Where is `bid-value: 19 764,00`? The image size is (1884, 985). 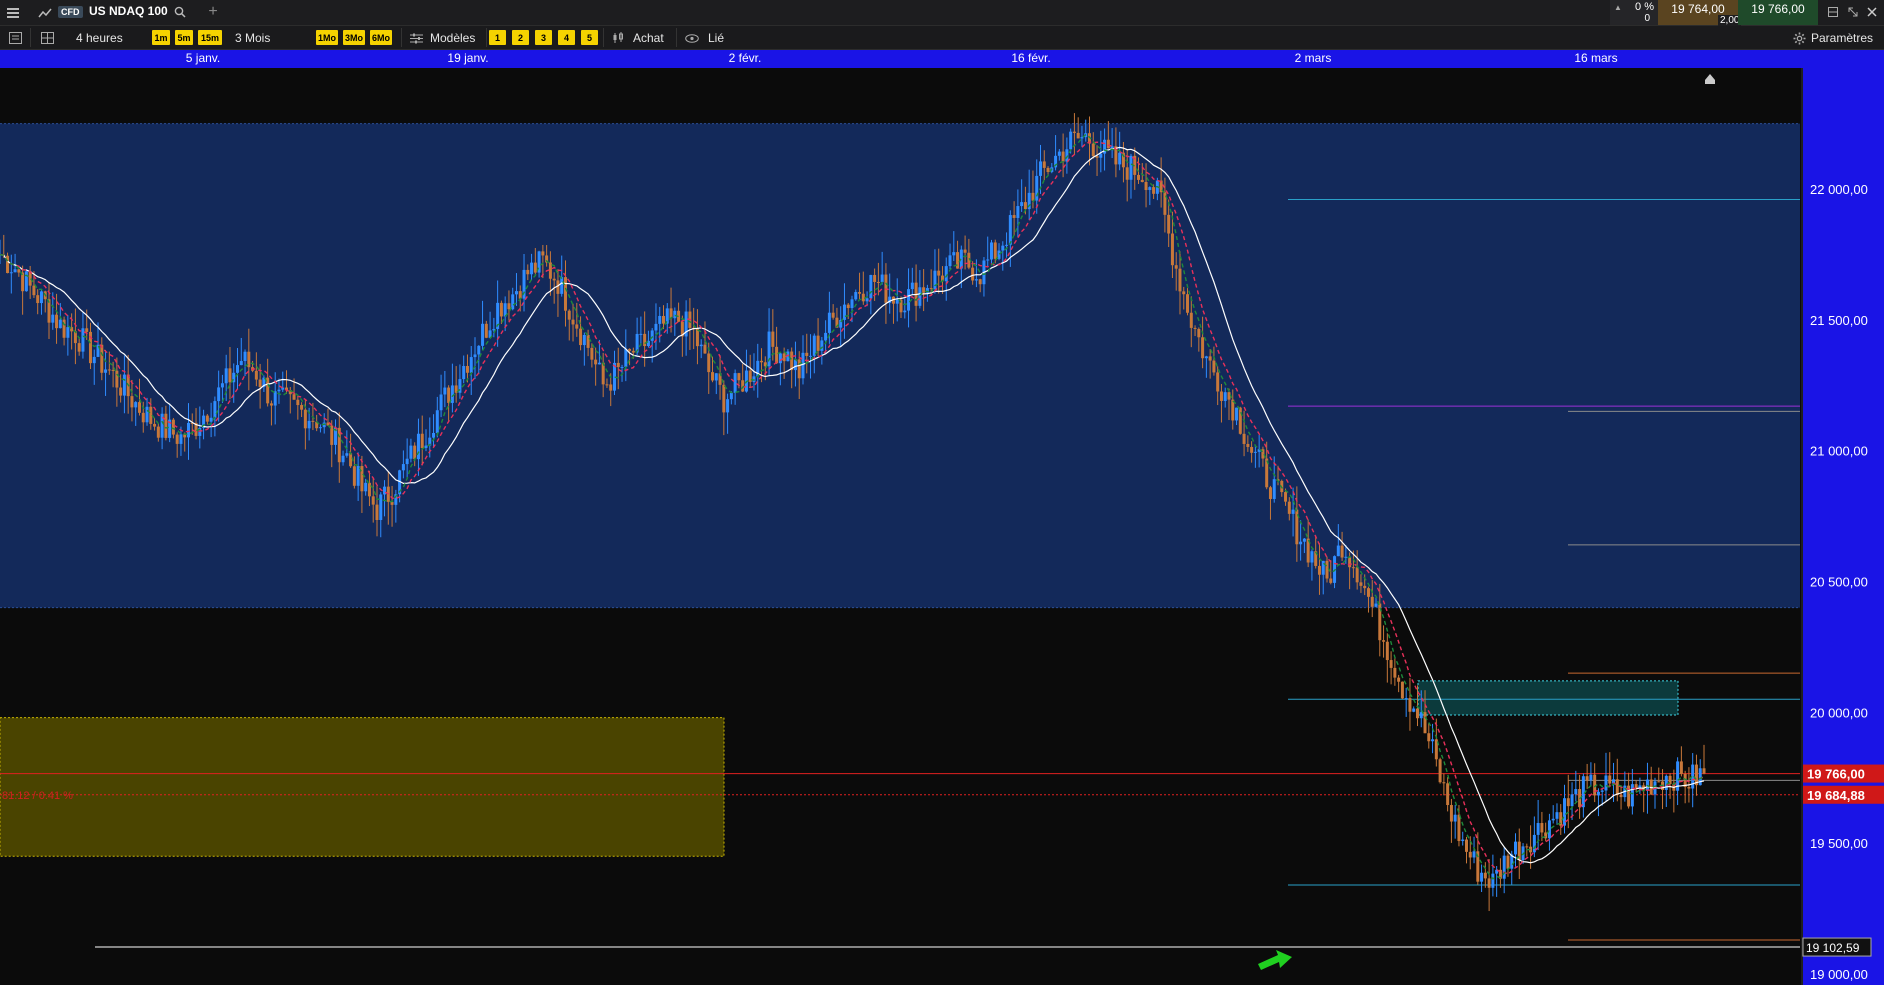 bid-value: 19 764,00 is located at coordinates (1698, 8).